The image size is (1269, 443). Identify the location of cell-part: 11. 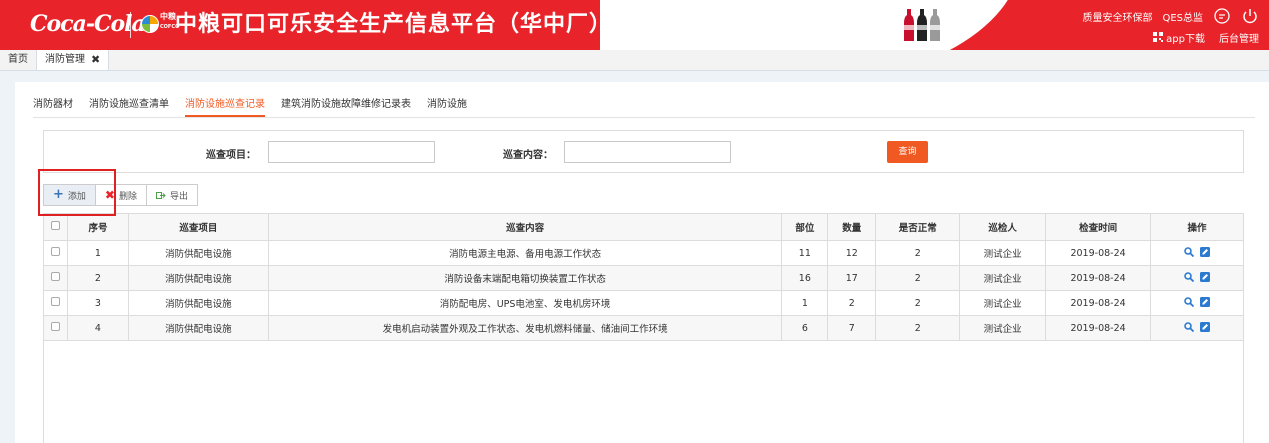
(805, 253).